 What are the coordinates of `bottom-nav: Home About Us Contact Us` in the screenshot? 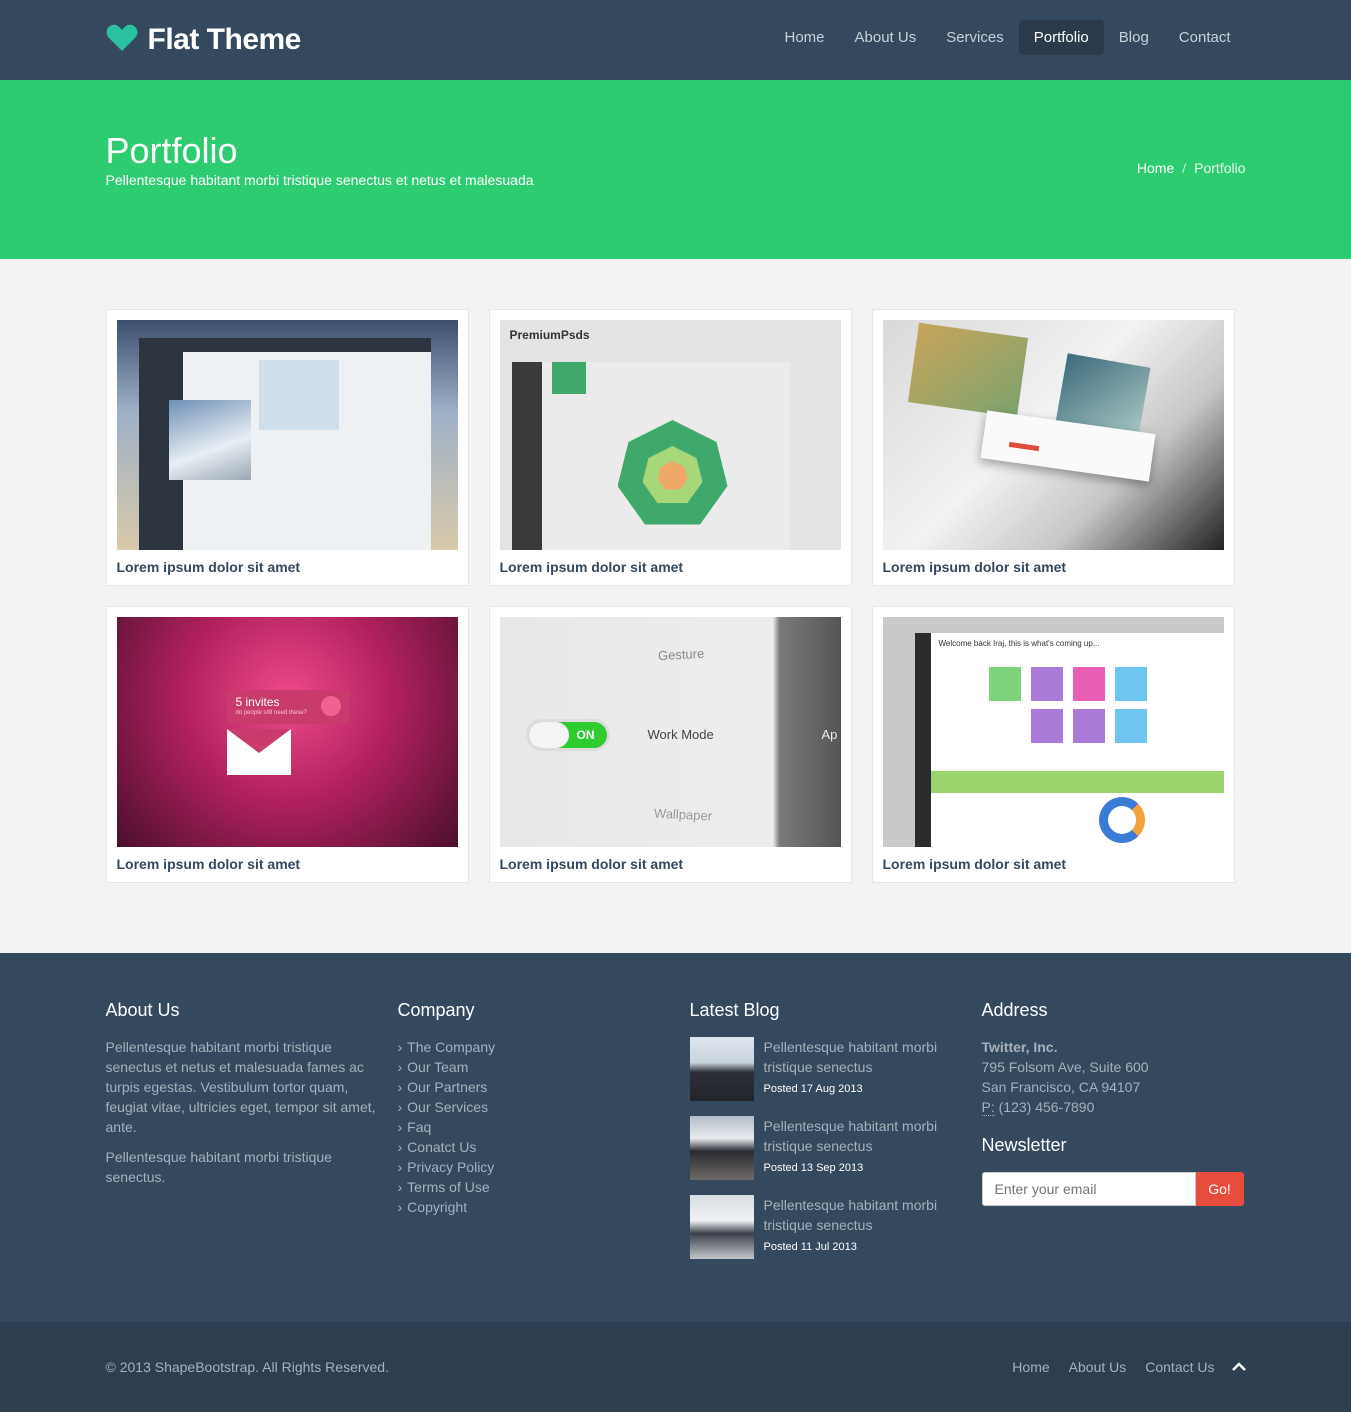 It's located at (1129, 1367).